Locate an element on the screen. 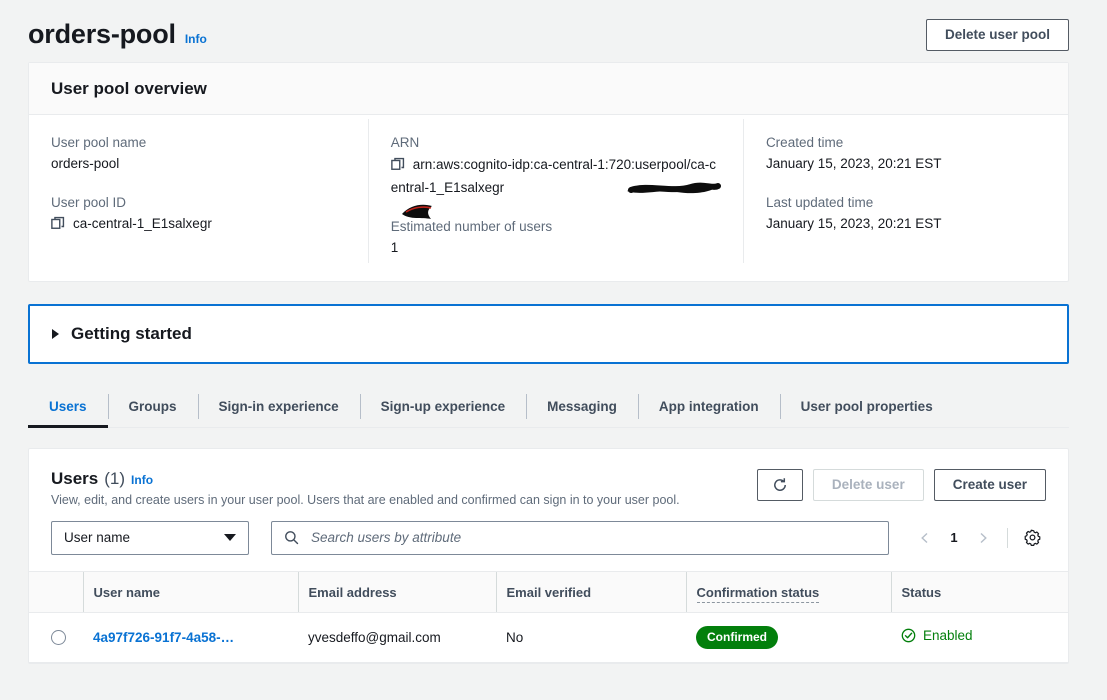 Image resolution: width=1107 pixels, height=700 pixels. estimated-users-label: Estimated number of users is located at coordinates (471, 226).